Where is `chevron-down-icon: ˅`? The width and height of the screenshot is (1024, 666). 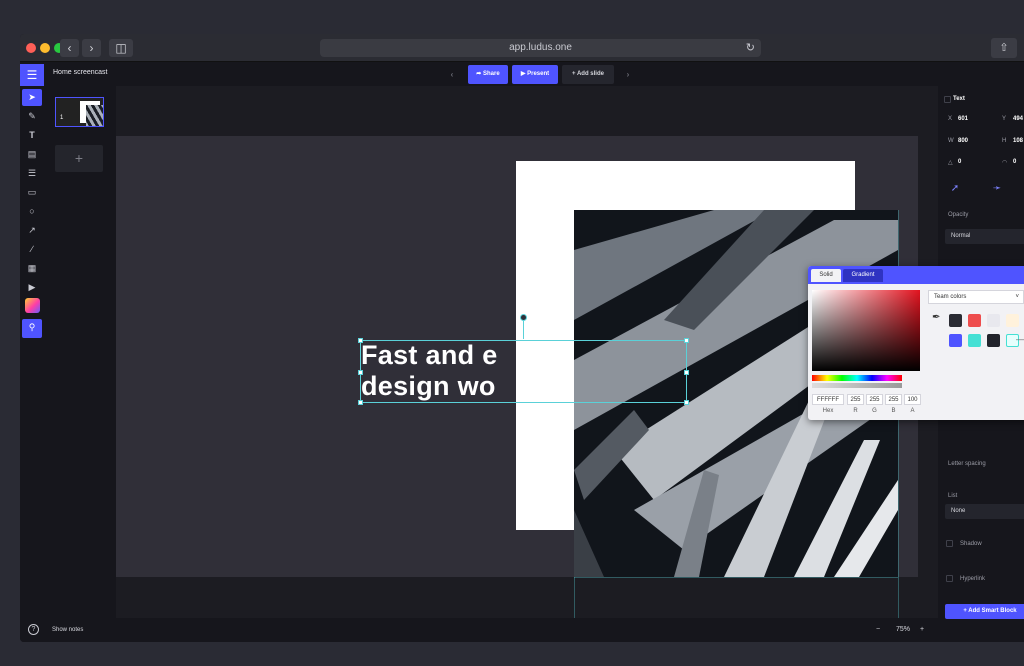
chevron-down-icon: ˅ is located at coordinates (1017, 297).